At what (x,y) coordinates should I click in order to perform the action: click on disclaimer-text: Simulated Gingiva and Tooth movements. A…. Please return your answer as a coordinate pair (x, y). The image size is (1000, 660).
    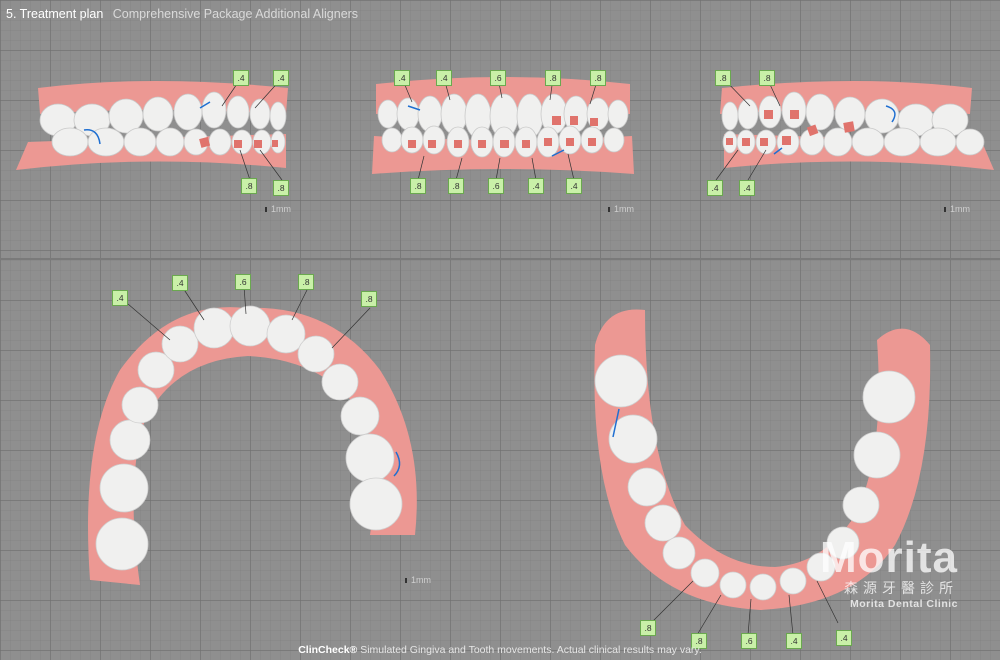
    Looking at the image, I should click on (531, 650).